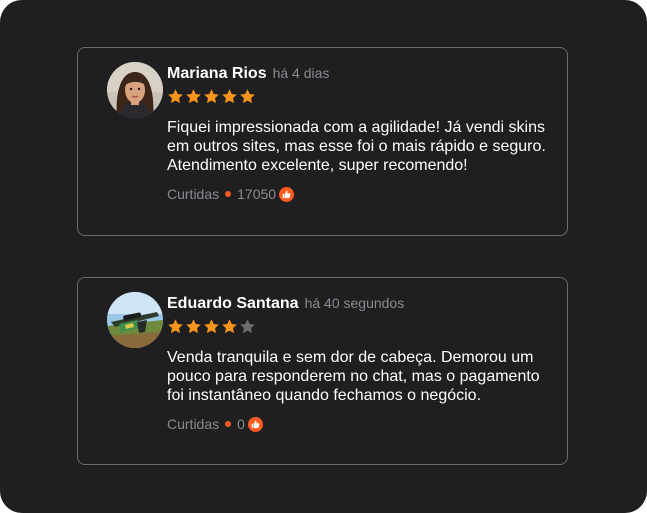  I want to click on woman-portrait-avatar-icon, so click(135, 90).